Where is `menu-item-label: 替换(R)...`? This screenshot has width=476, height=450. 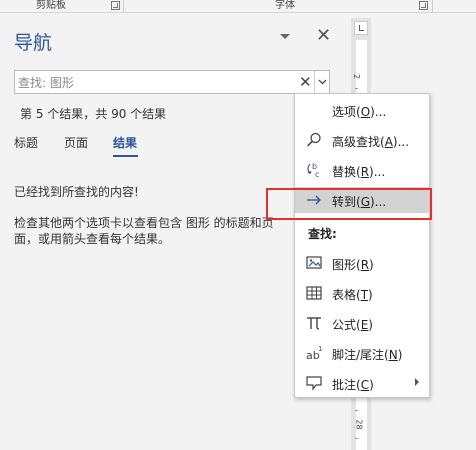 menu-item-label: 替换(R)... is located at coordinates (359, 172).